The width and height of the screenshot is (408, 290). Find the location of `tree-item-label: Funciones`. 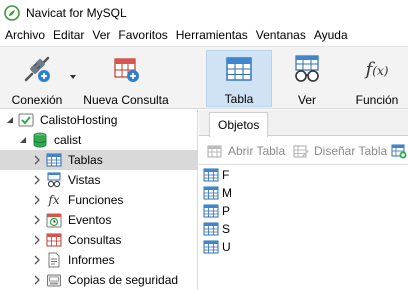

tree-item-label: Funciones is located at coordinates (96, 200).